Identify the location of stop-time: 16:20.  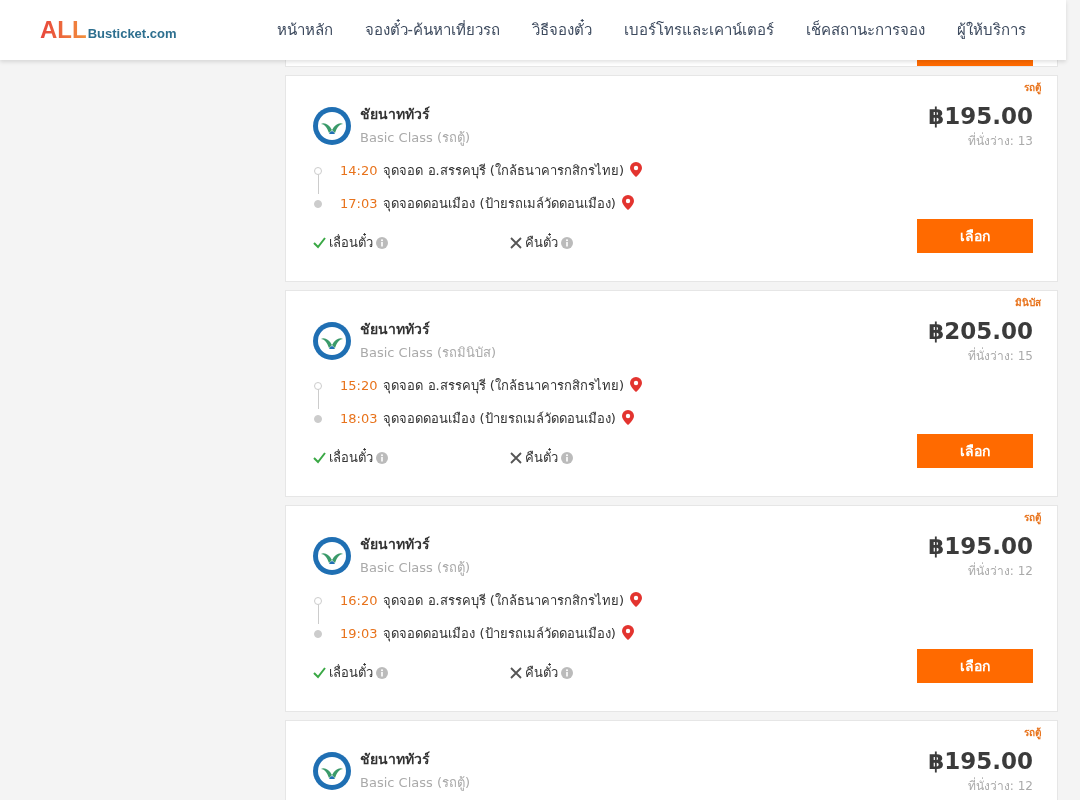
(359, 600).